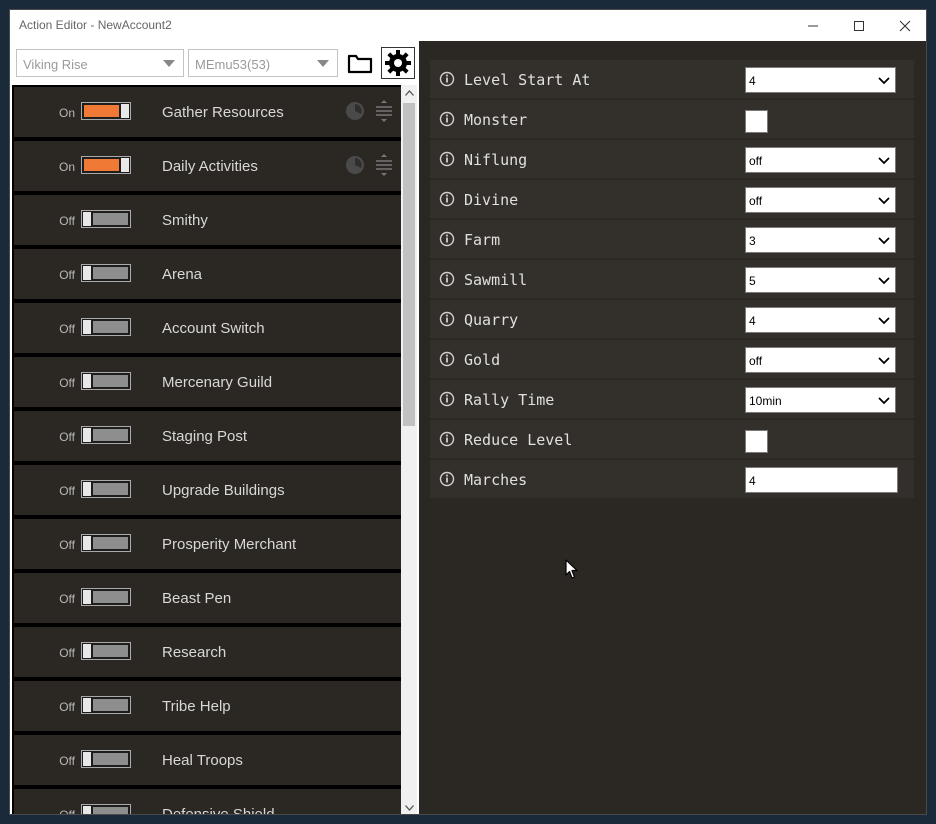  I want to click on property-select: 5, so click(820, 280).